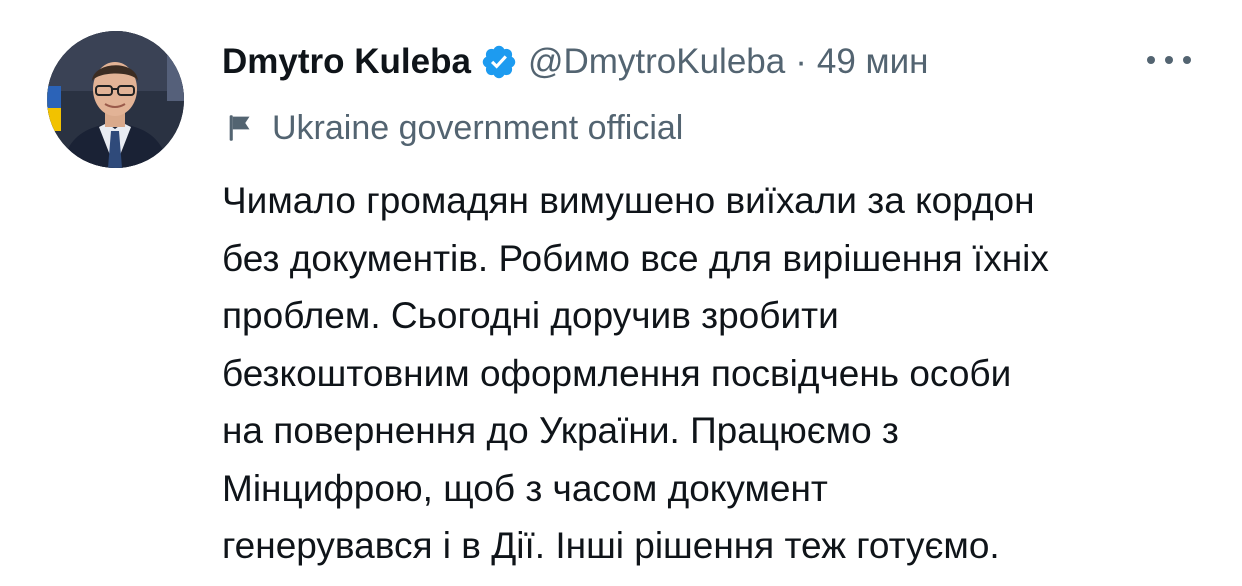 The width and height of the screenshot is (1242, 586). I want to click on avatar, so click(115, 99).